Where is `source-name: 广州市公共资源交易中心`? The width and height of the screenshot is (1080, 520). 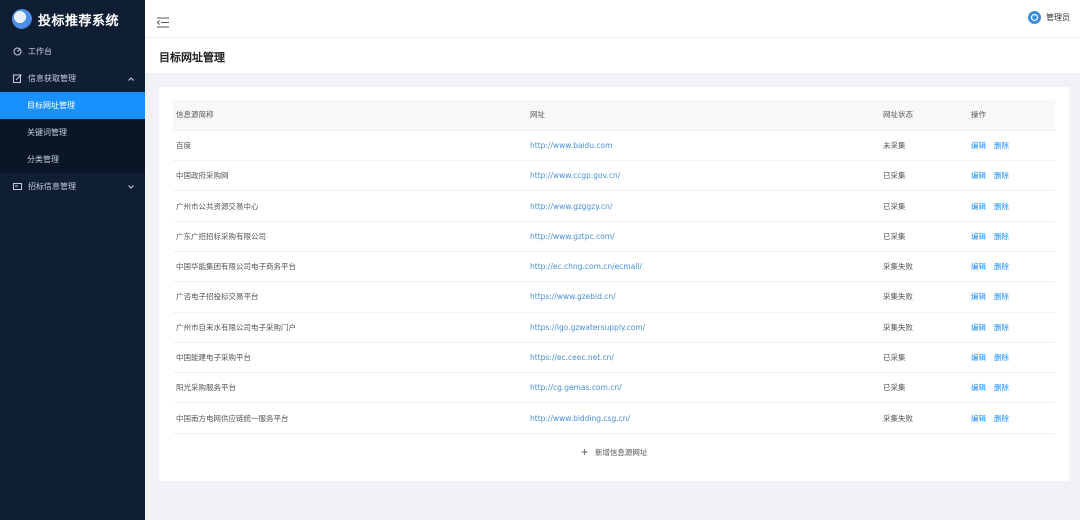
source-name: 广州市公共资源交易中心 is located at coordinates (350, 206).